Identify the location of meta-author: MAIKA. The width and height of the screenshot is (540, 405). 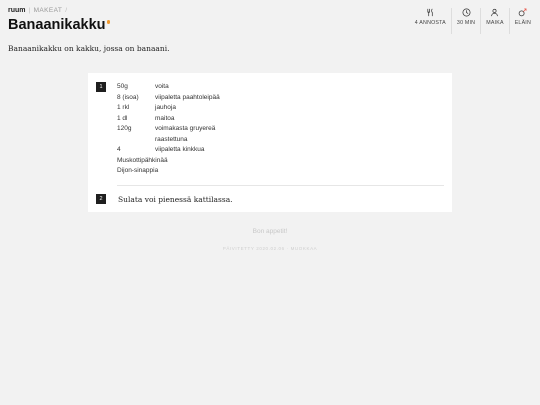
(494, 21).